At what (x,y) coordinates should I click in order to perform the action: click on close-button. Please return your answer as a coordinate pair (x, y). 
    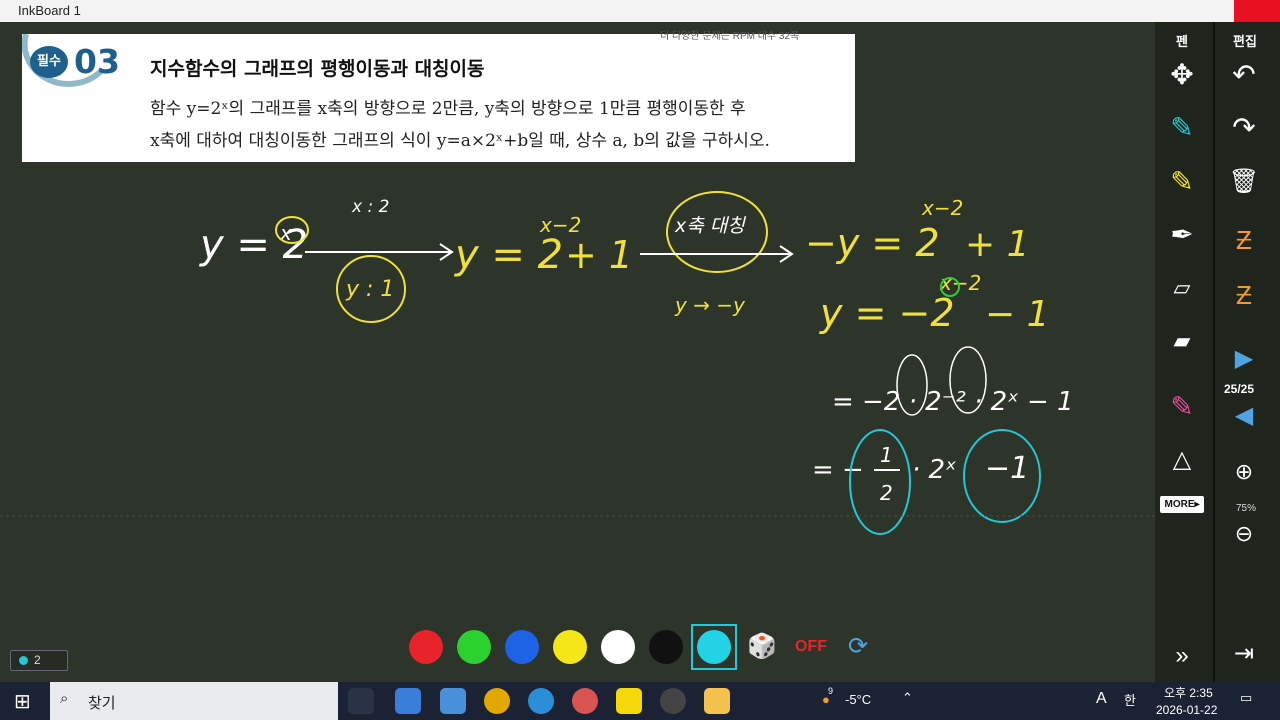
    Looking at the image, I should click on (1257, 11).